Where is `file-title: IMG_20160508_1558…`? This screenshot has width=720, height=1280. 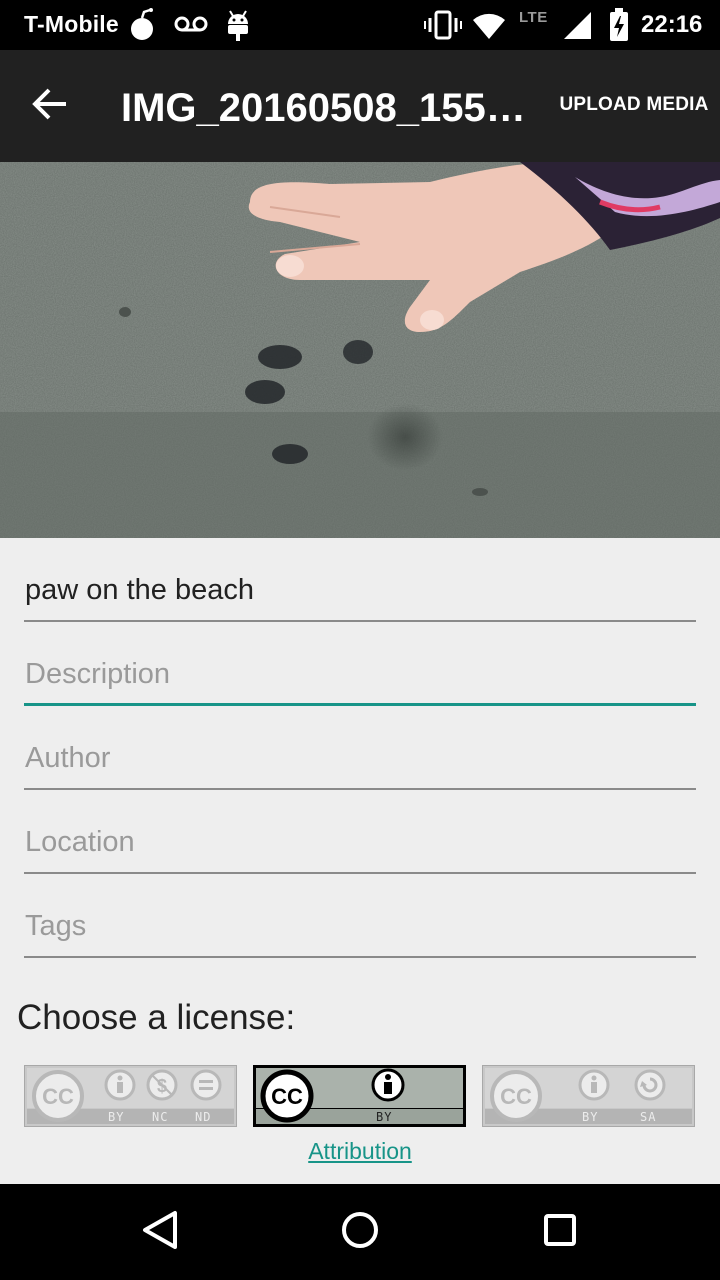
file-title: IMG_20160508_1558… is located at coordinates (331, 108).